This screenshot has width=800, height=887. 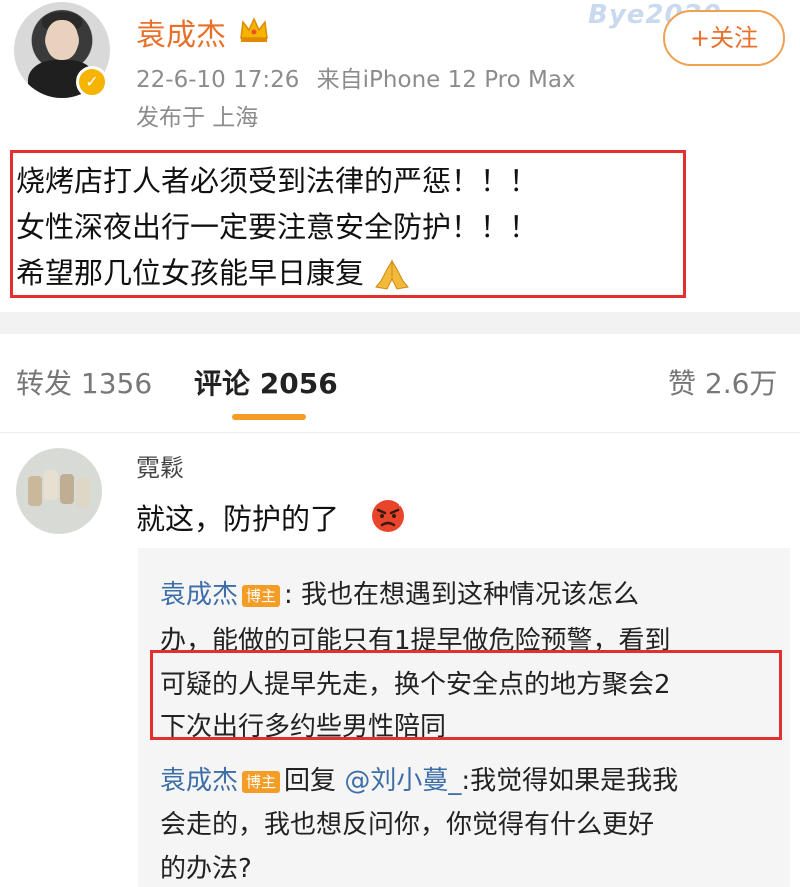 I want to click on reply-word: 回复, so click(x=310, y=781).